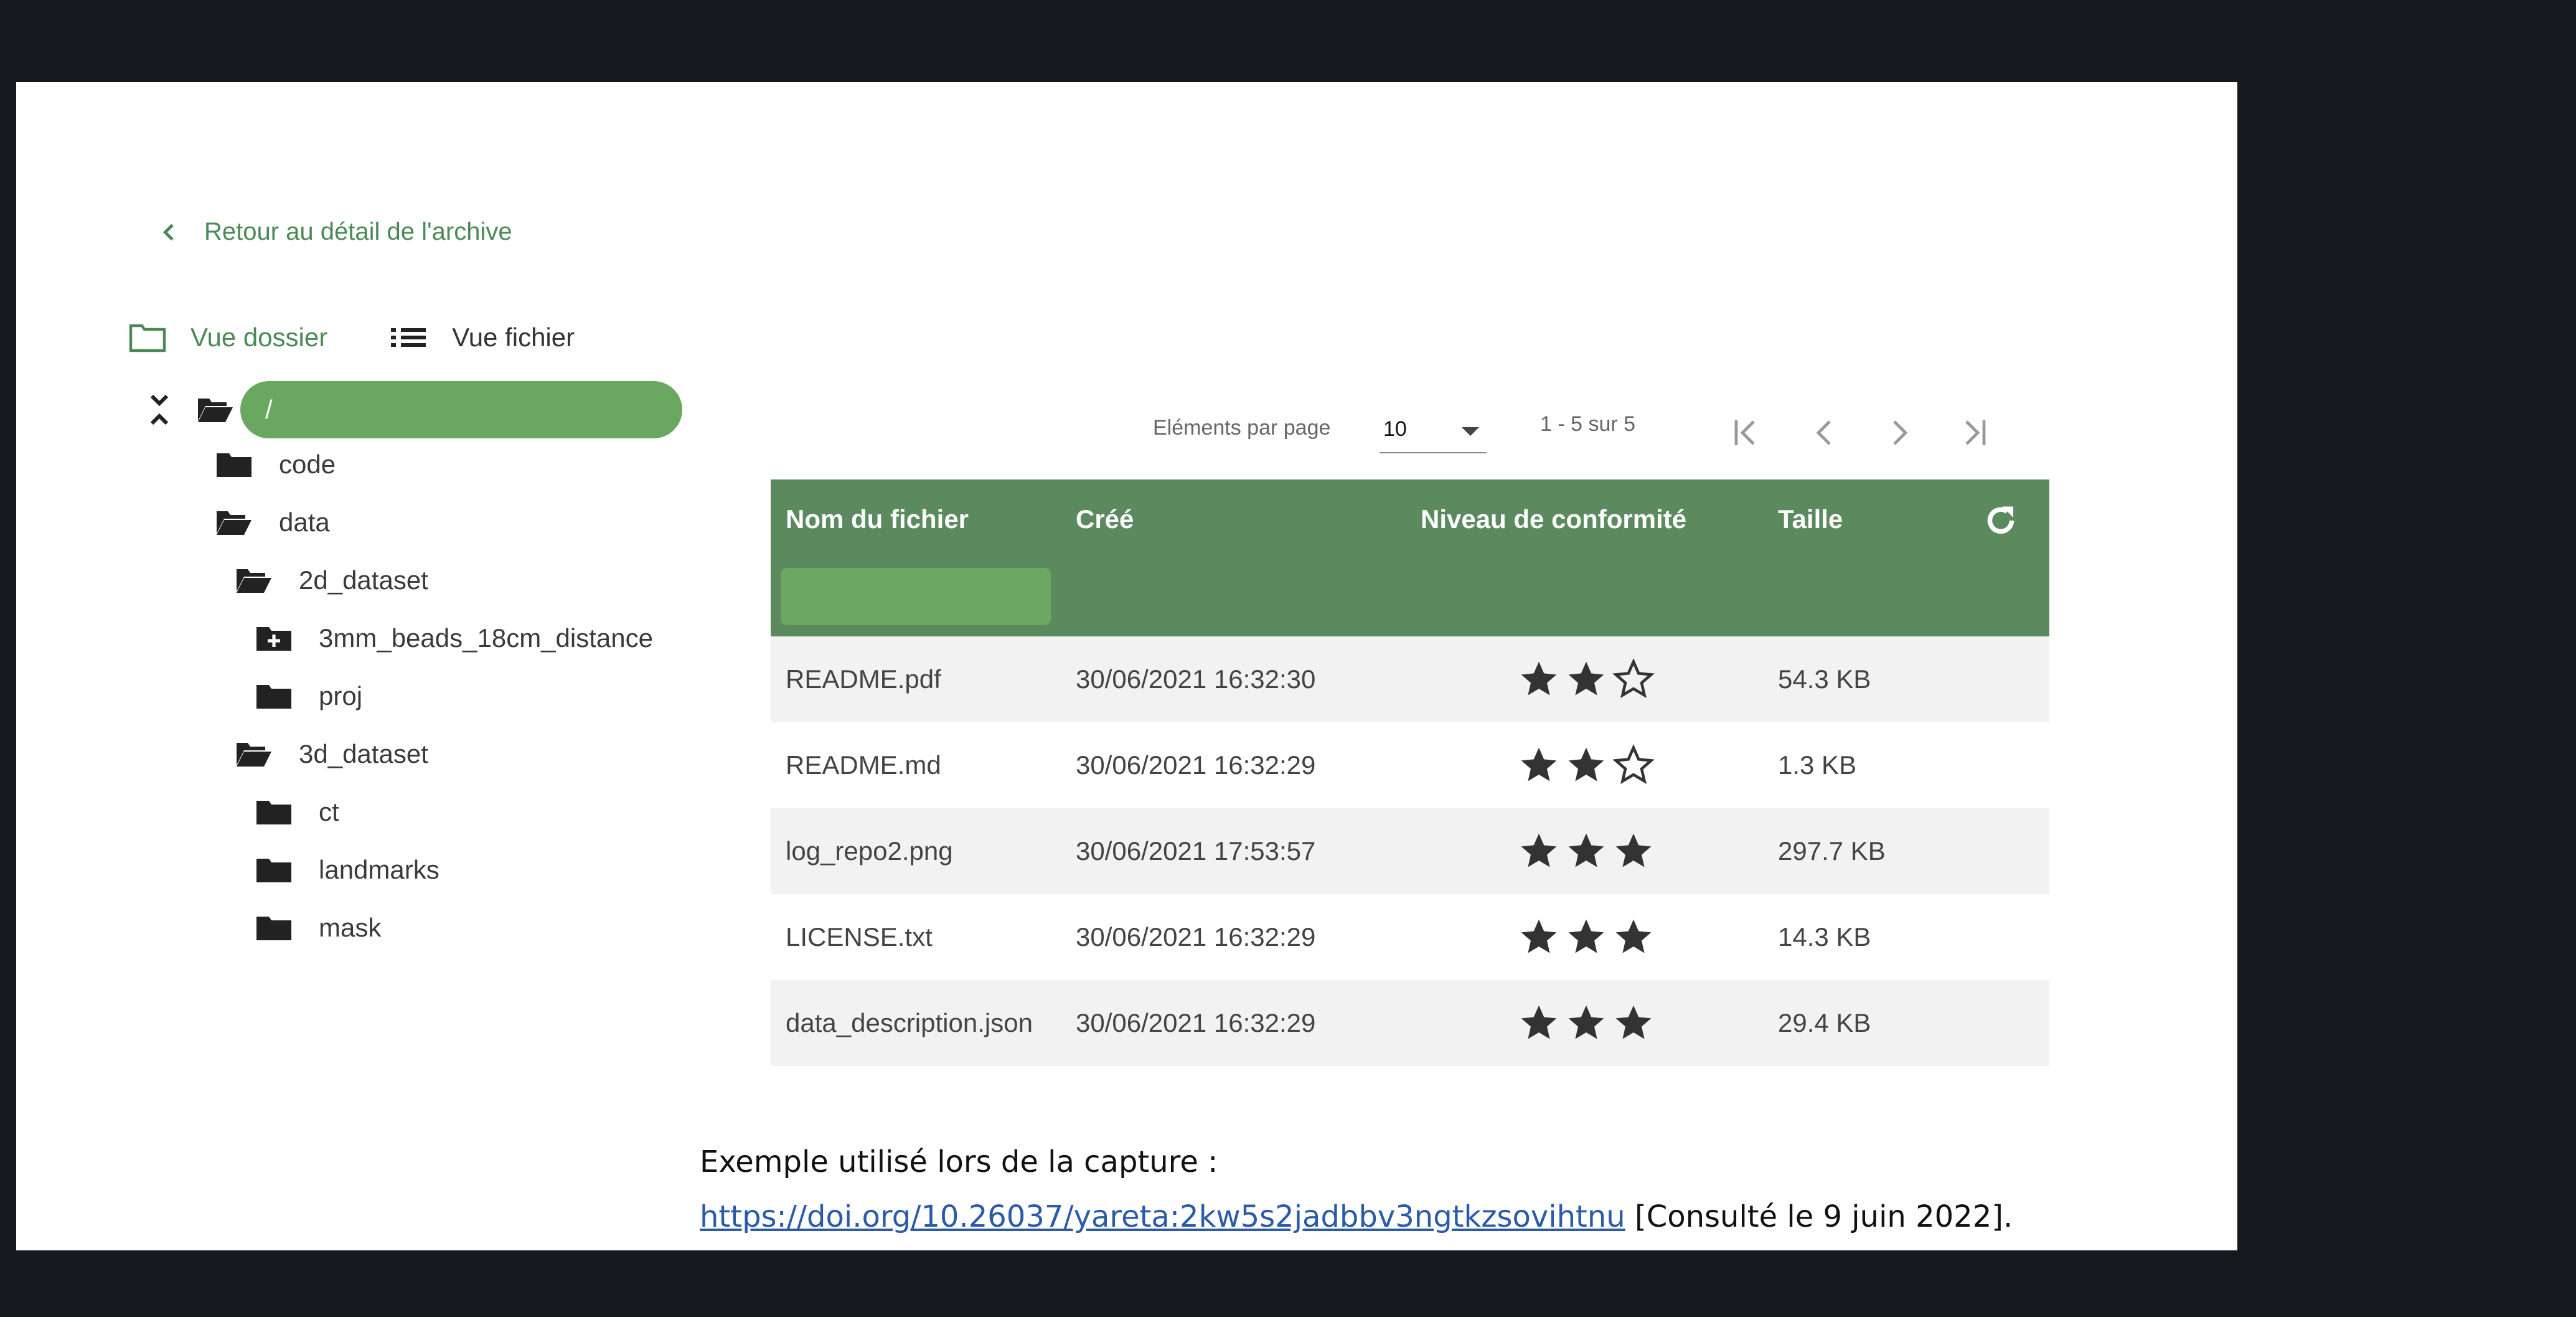  I want to click on last-page-icon, so click(1975, 433).